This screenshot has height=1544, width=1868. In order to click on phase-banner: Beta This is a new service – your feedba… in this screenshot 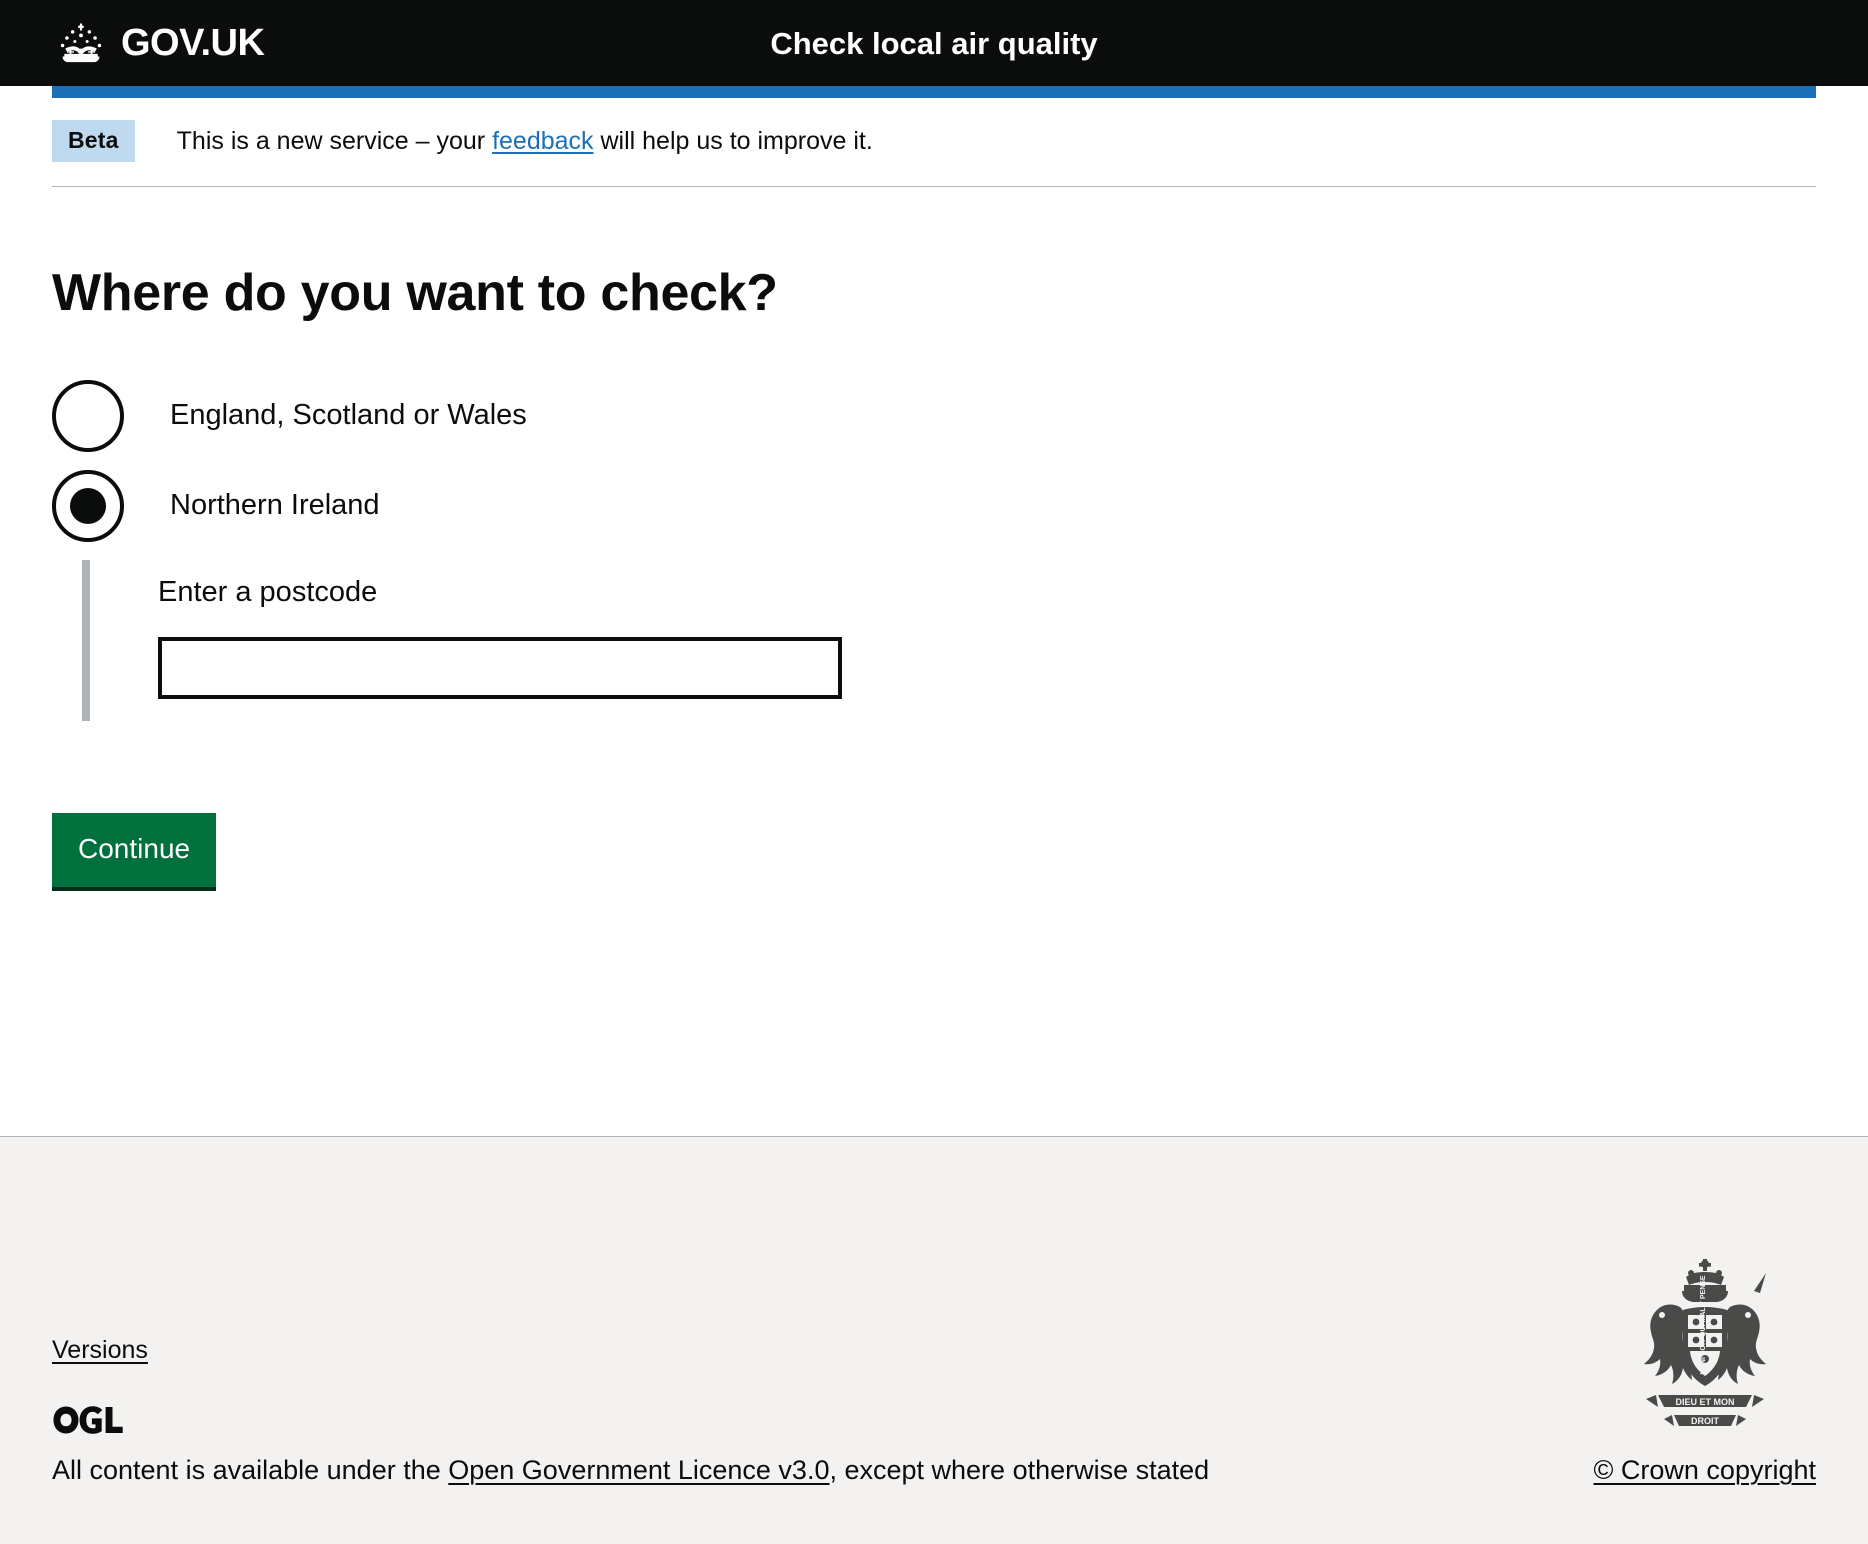, I will do `click(934, 142)`.